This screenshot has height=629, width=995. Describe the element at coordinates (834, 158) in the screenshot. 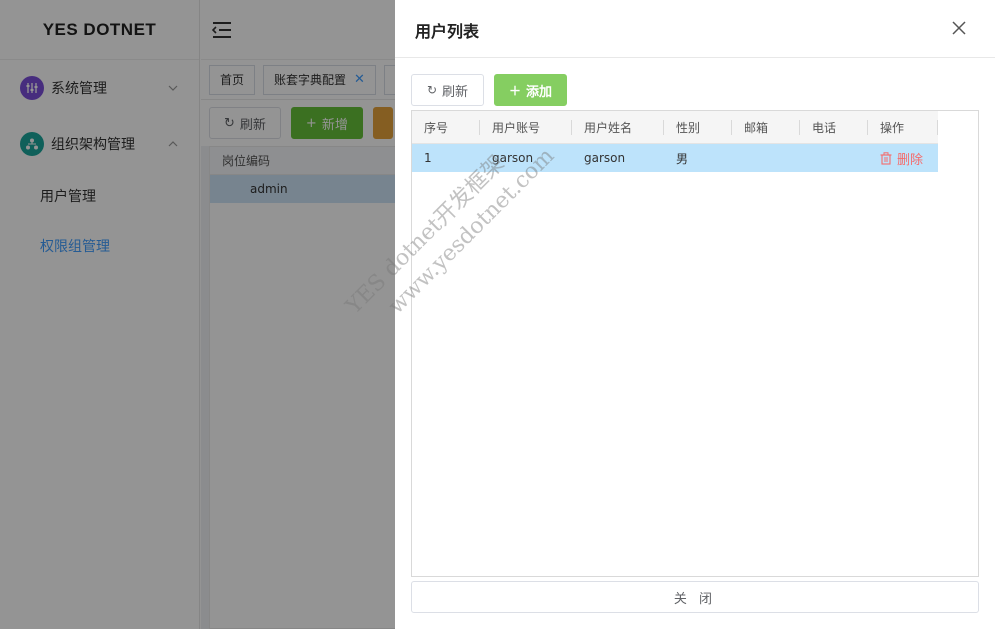

I see `cell-phone` at that location.